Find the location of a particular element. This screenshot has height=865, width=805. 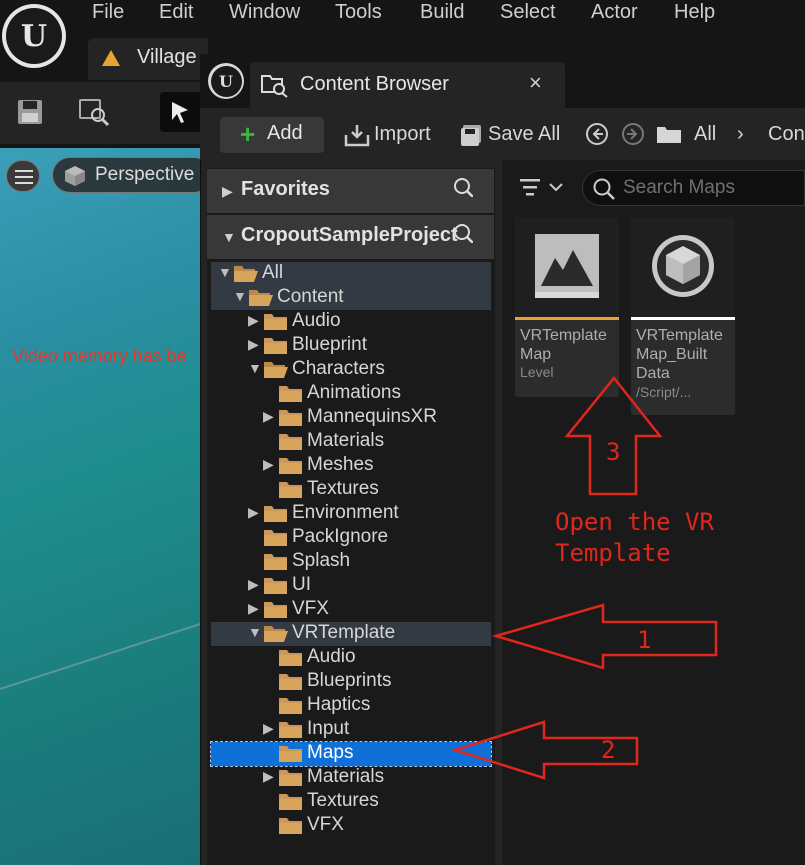

tree-folder-characters: ▼ Characters is located at coordinates (351, 370).